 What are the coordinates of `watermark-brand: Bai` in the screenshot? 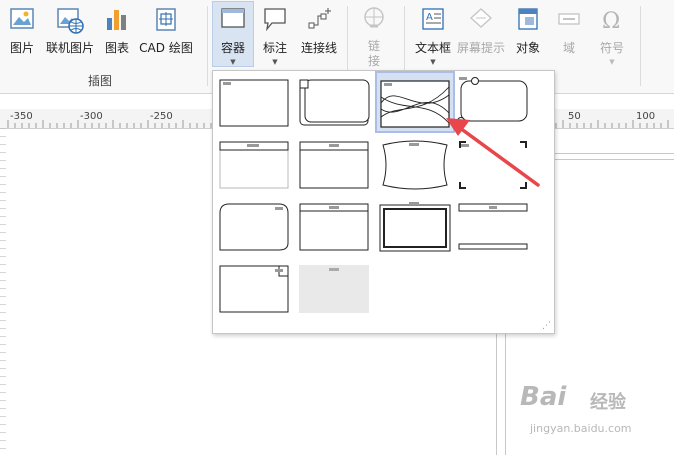 It's located at (543, 397).